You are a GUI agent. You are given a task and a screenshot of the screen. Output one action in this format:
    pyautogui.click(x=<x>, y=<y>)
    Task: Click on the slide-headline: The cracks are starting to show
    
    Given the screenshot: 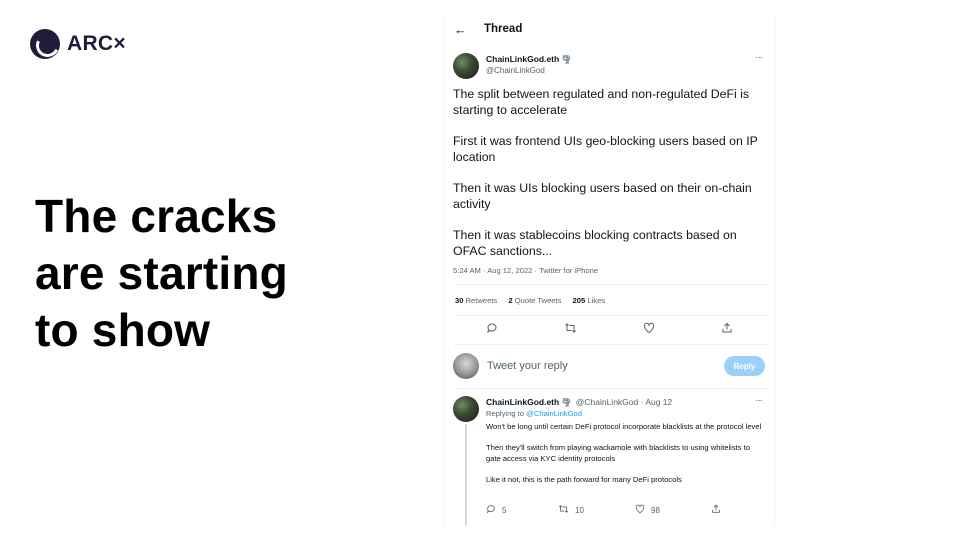 What is the action you would take?
    pyautogui.click(x=195, y=273)
    